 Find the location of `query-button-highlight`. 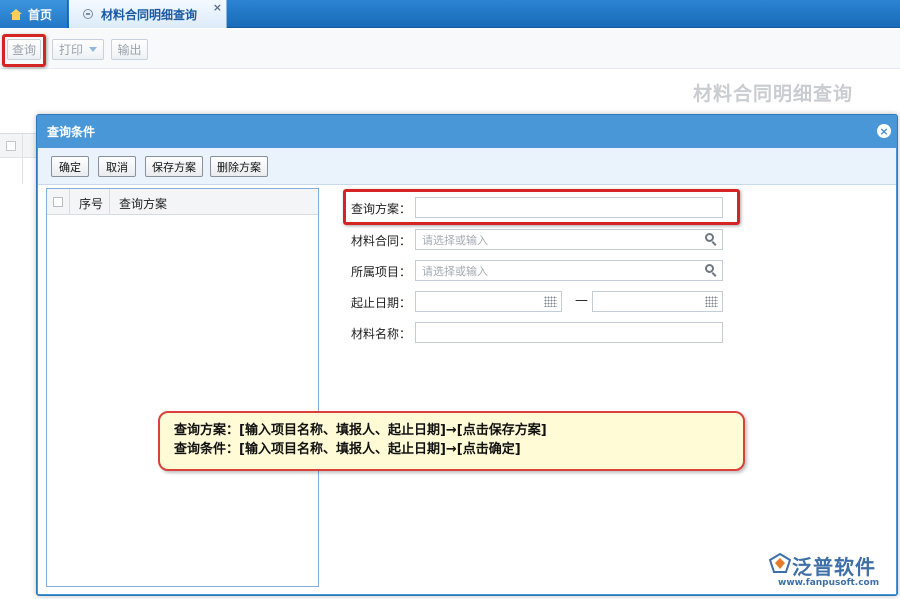

query-button-highlight is located at coordinates (24, 50).